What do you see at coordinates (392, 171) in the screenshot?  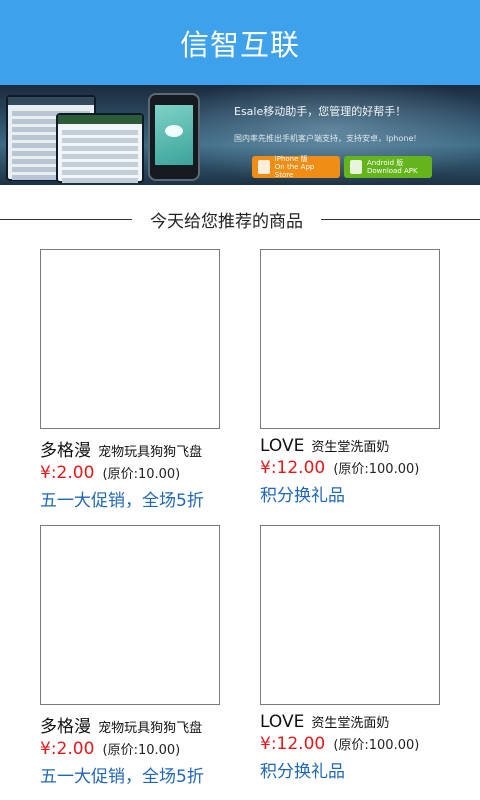 I see `android-button-subtitle: Download APK` at bounding box center [392, 171].